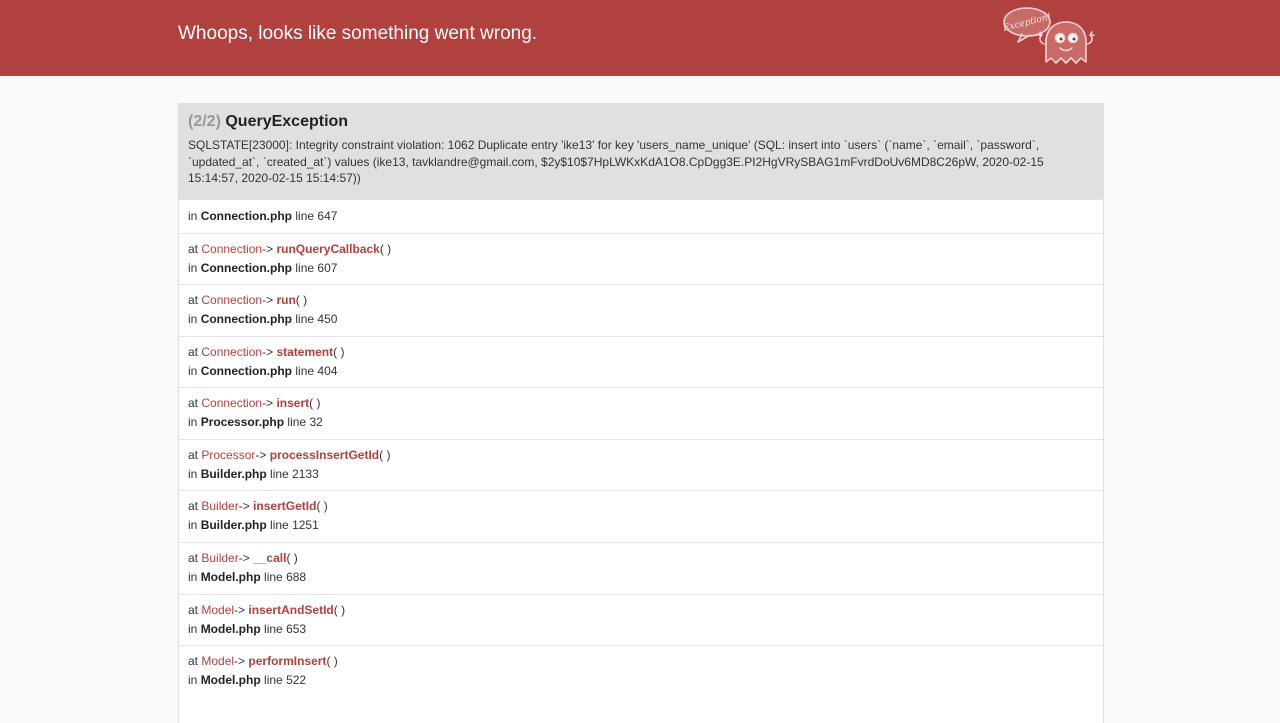 This screenshot has width=1280, height=723. I want to click on trace-call: at Model-> performInsert( ), so click(640, 661).